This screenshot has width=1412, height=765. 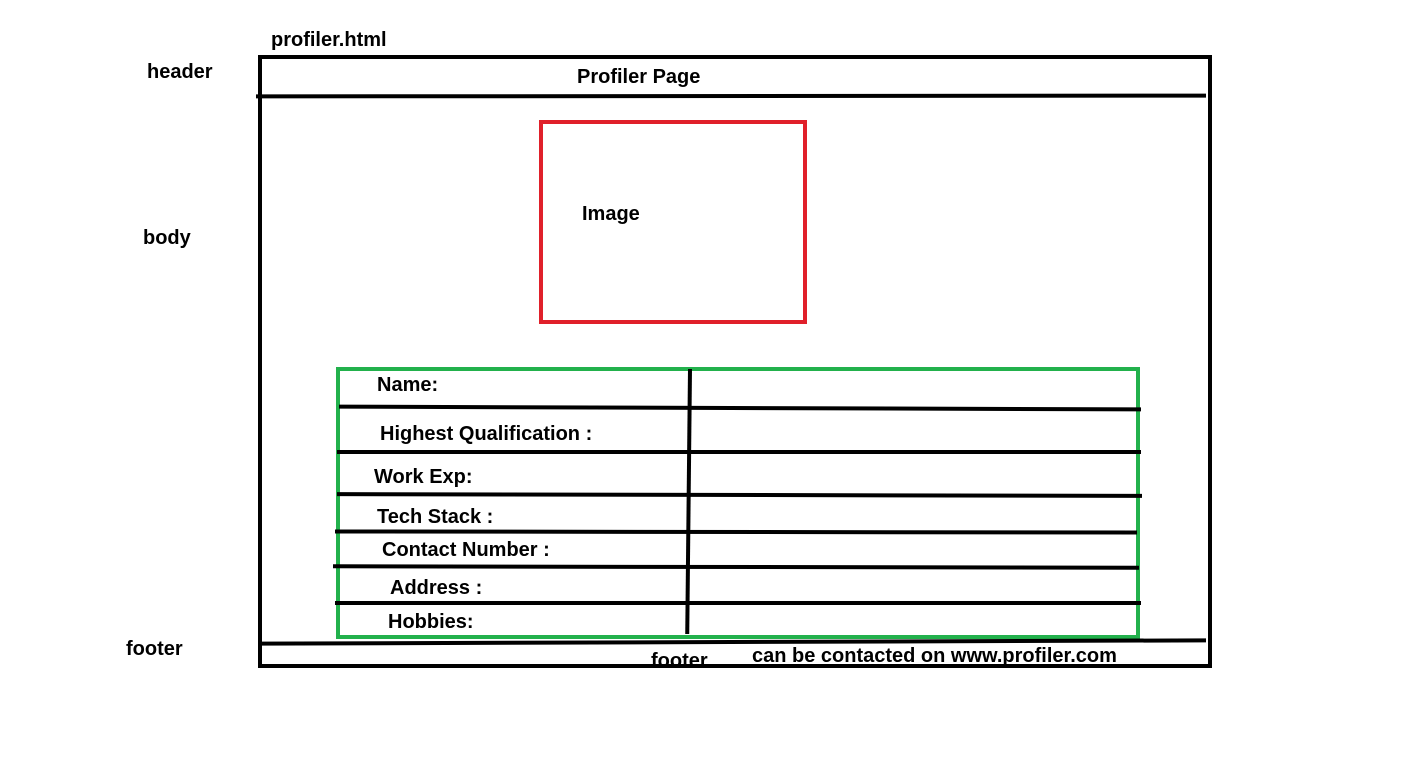 I want to click on image-placeholder, so click(x=673, y=222).